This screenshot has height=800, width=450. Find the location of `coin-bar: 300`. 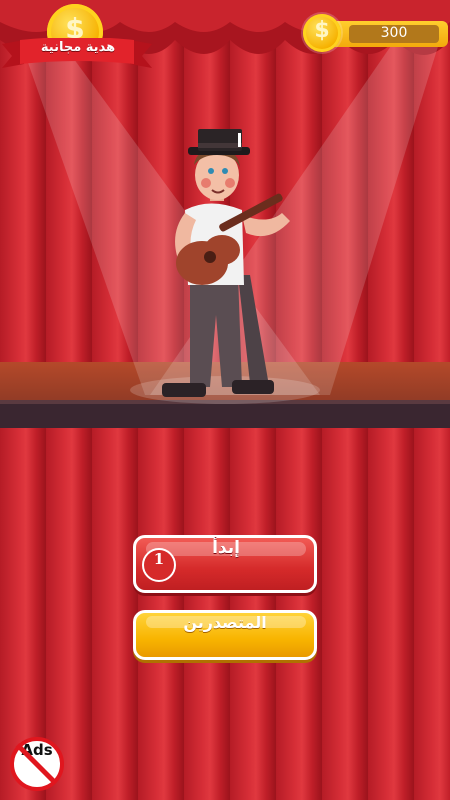

coin-bar: 300 is located at coordinates (385, 34).